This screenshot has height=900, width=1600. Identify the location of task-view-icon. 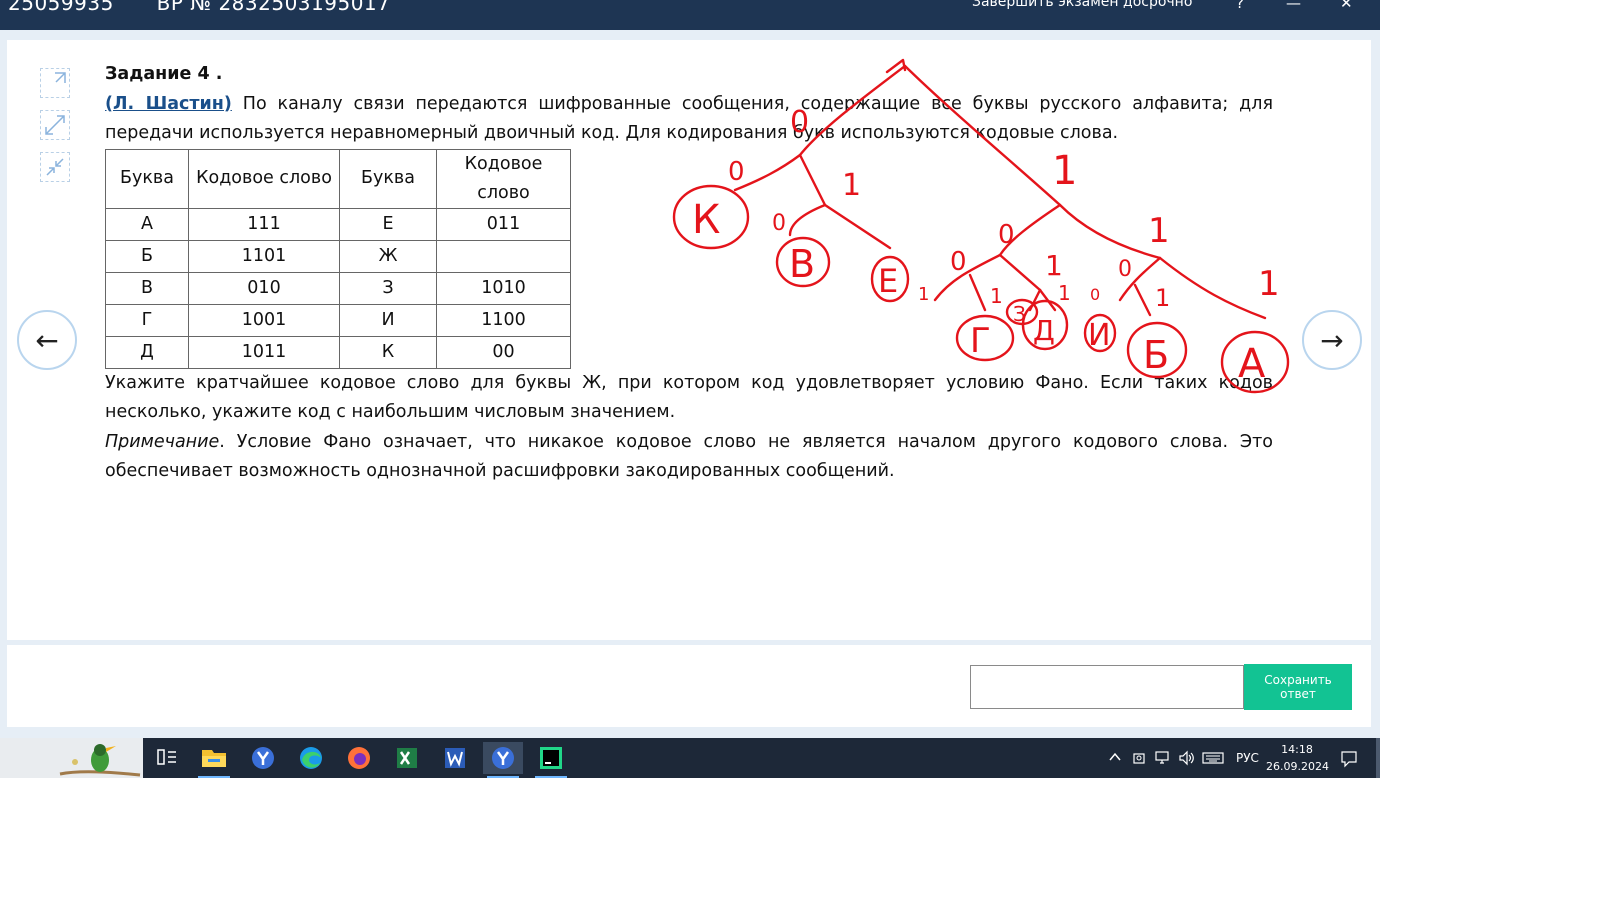
(166, 758).